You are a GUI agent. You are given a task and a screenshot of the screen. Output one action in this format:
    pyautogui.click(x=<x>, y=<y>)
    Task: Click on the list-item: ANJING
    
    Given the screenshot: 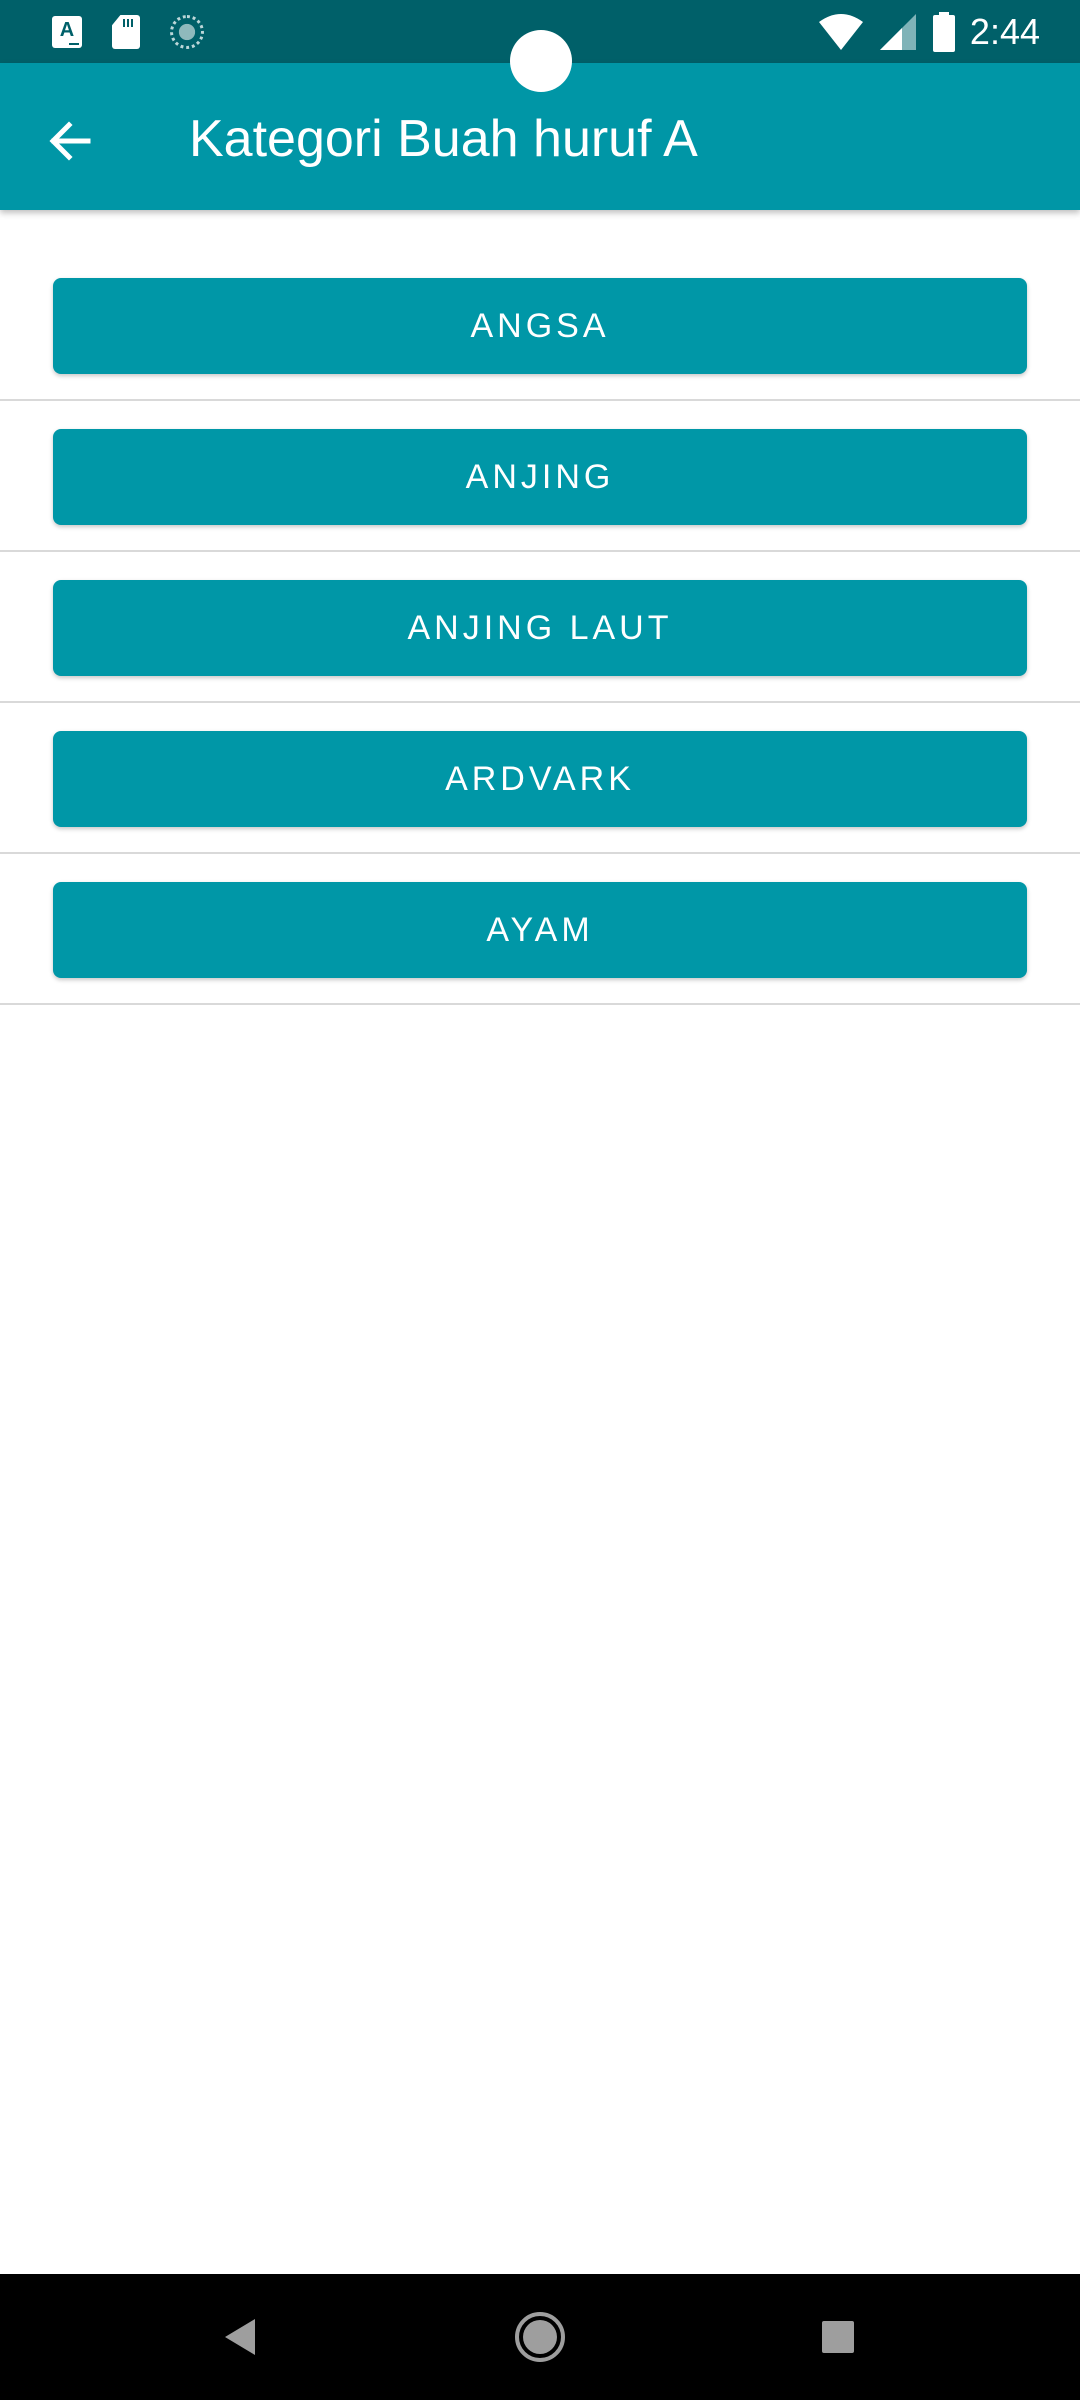 What is the action you would take?
    pyautogui.click(x=540, y=476)
    